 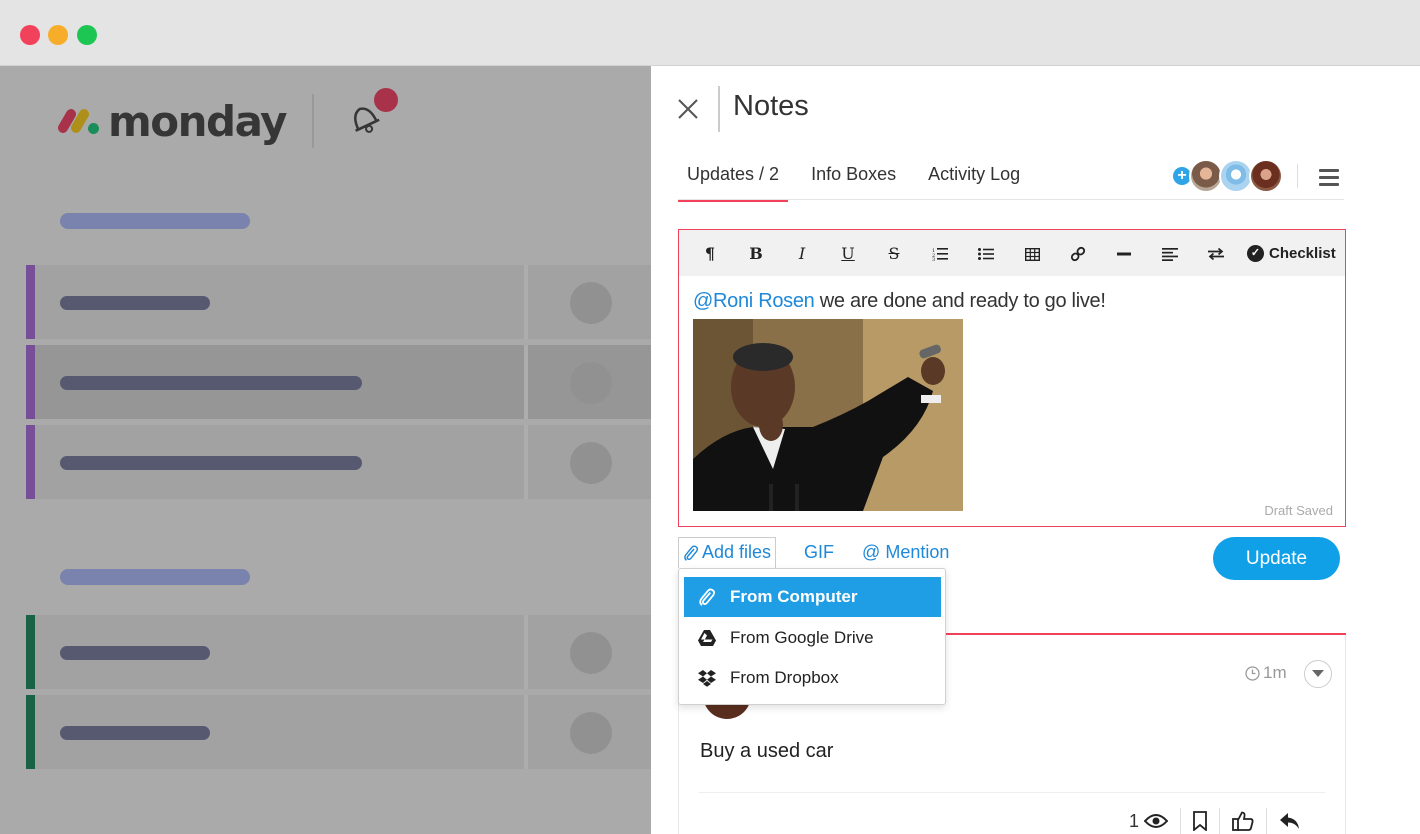 What do you see at coordinates (771, 106) in the screenshot?
I see `panel-title: Notes` at bounding box center [771, 106].